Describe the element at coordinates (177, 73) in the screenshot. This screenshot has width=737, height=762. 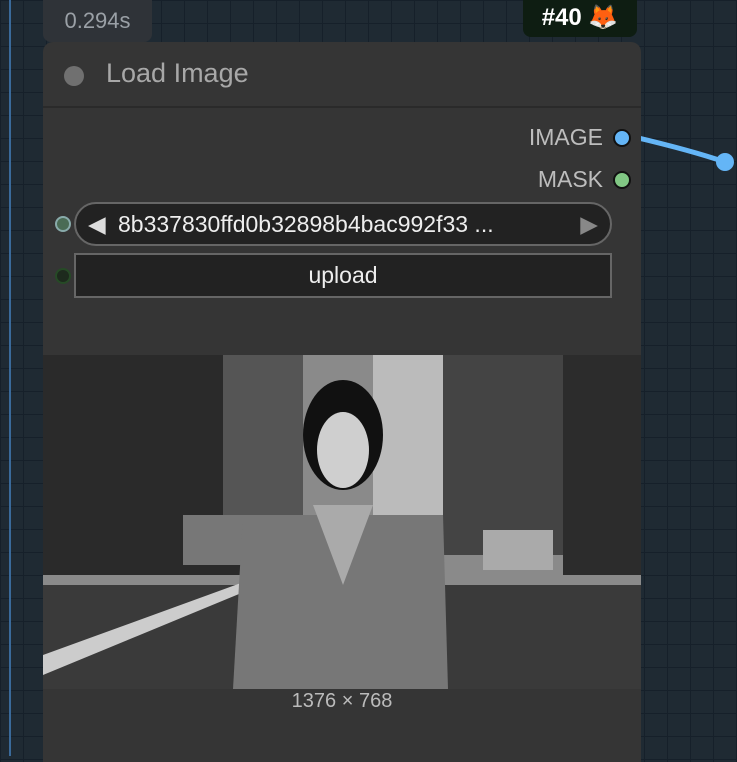
I see `node-title: Load Image` at that location.